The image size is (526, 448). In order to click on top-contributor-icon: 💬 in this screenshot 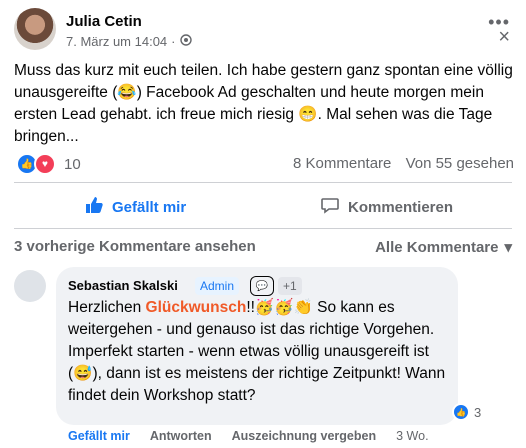, I will do `click(262, 286)`.